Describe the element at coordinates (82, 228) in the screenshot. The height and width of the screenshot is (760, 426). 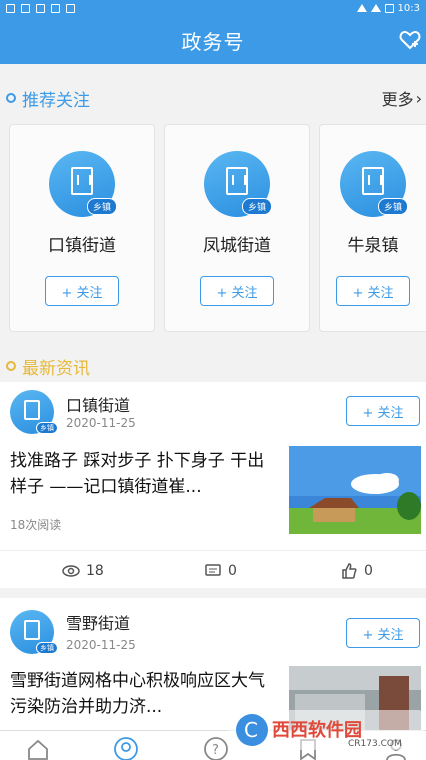
I see `recommend-card: 乡镇 口镇街道 + 关注` at that location.